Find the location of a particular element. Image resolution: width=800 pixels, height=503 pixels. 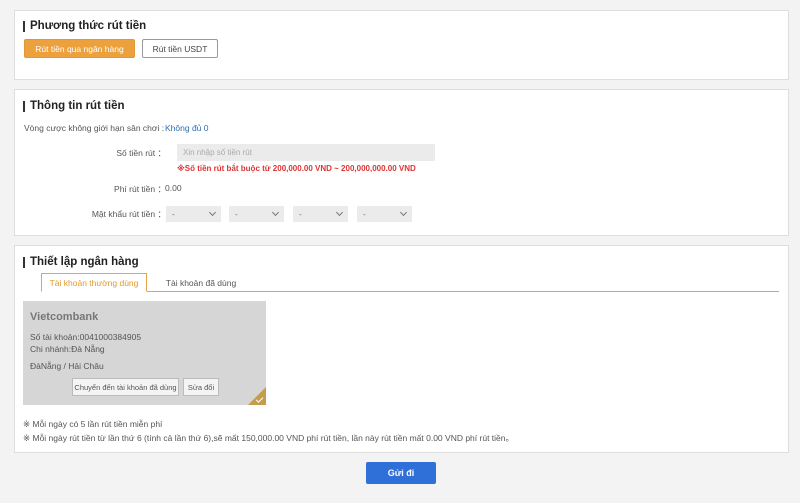

section-title-bank-setup: Thiết lập ngân hàng is located at coordinates (81, 262).